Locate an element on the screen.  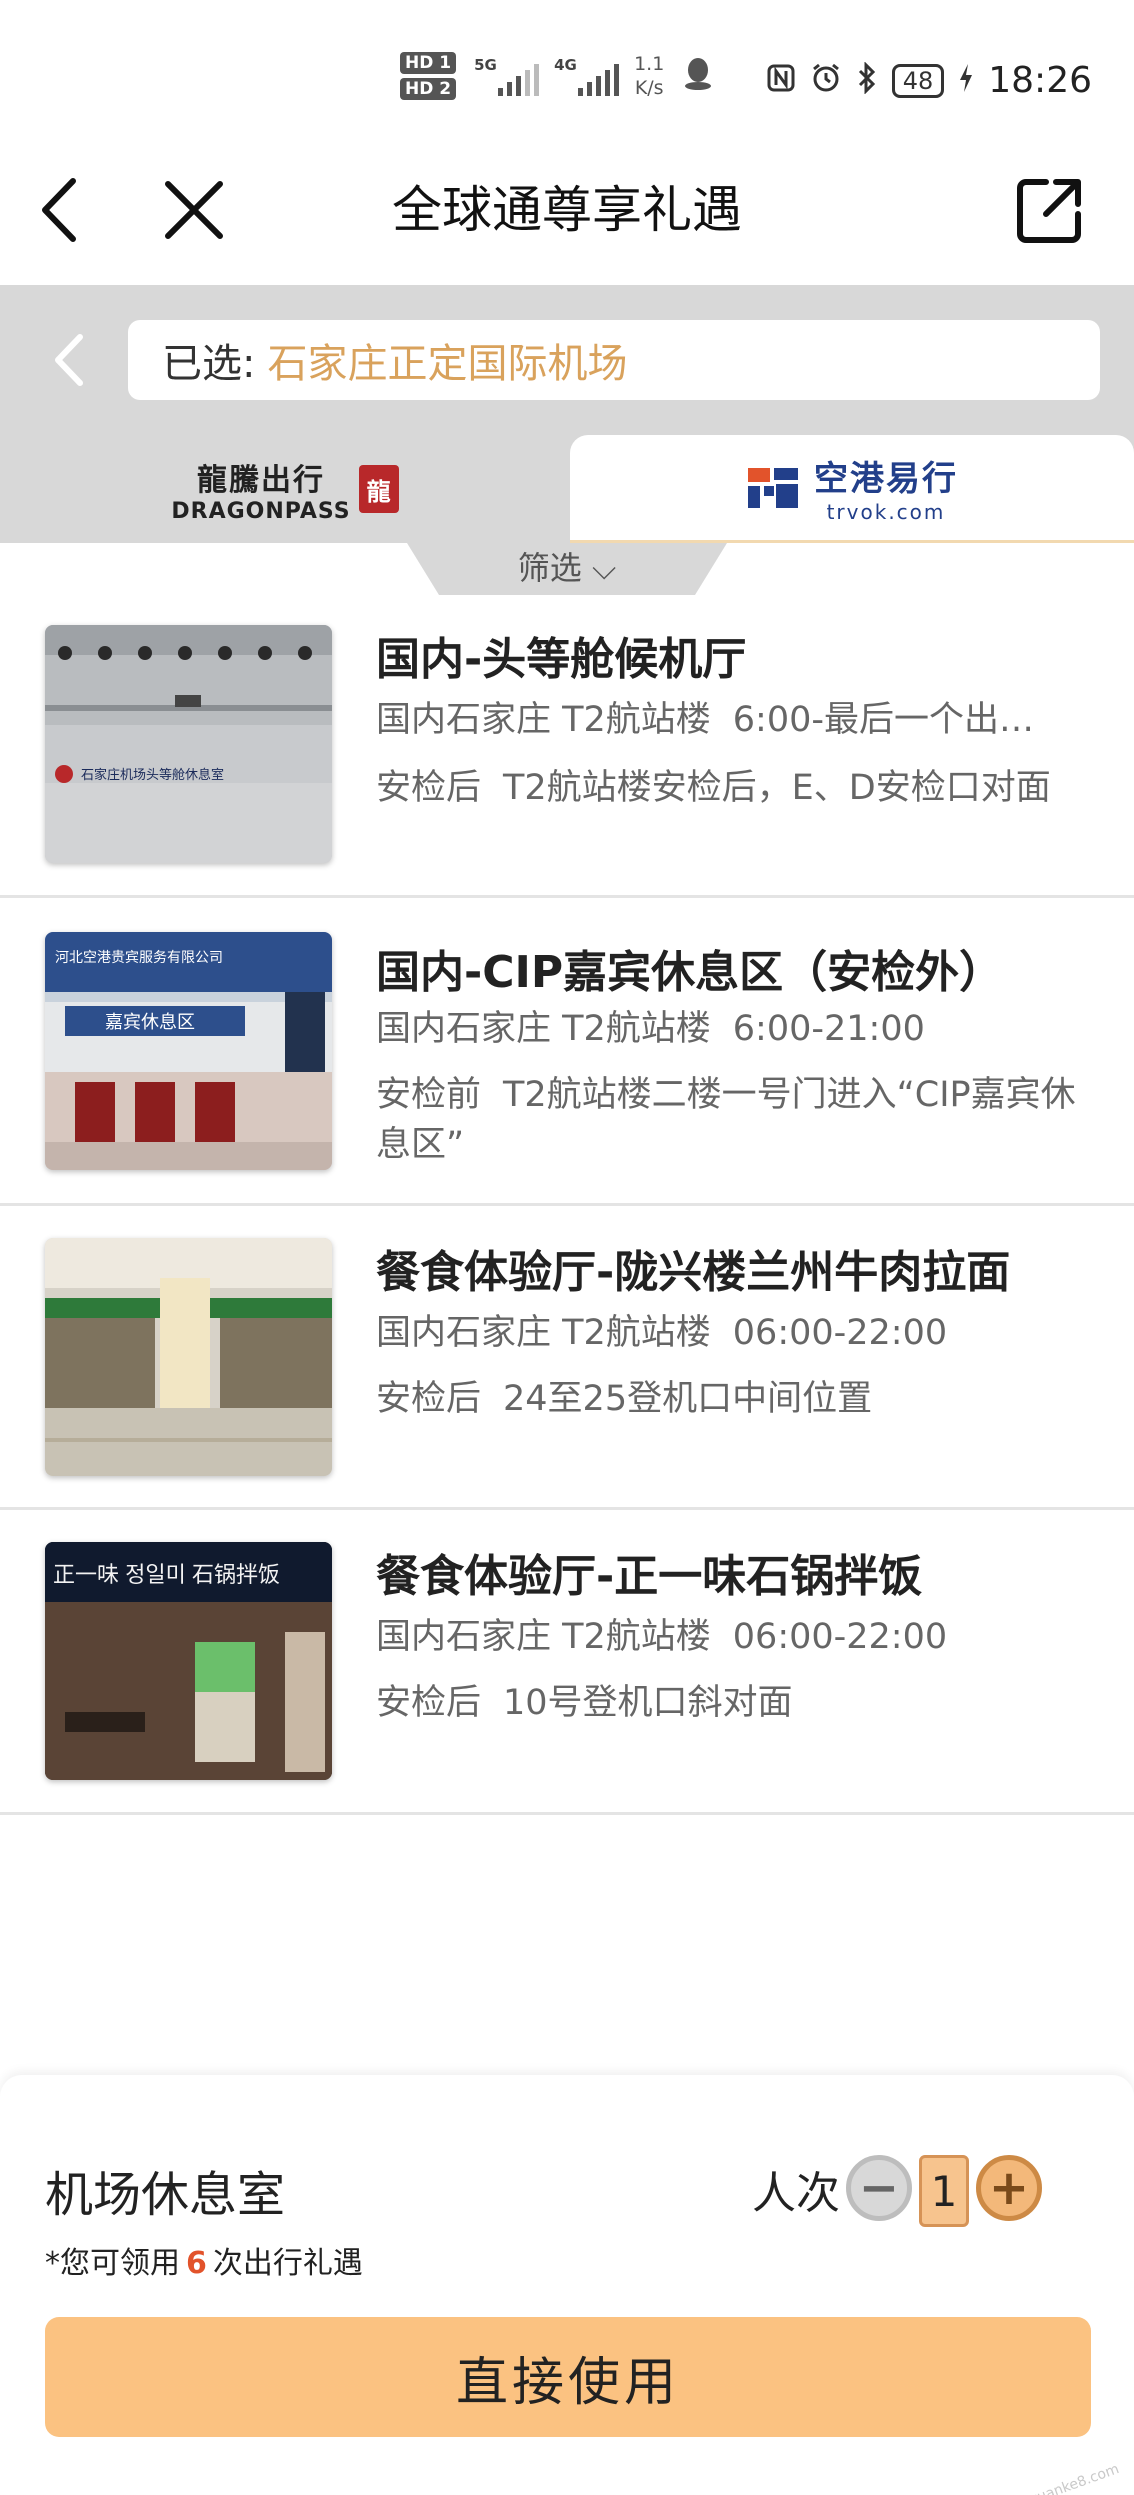
item-direction: 安检后 T2航站楼安检后，E、D安检口对面 is located at coordinates (736, 788).